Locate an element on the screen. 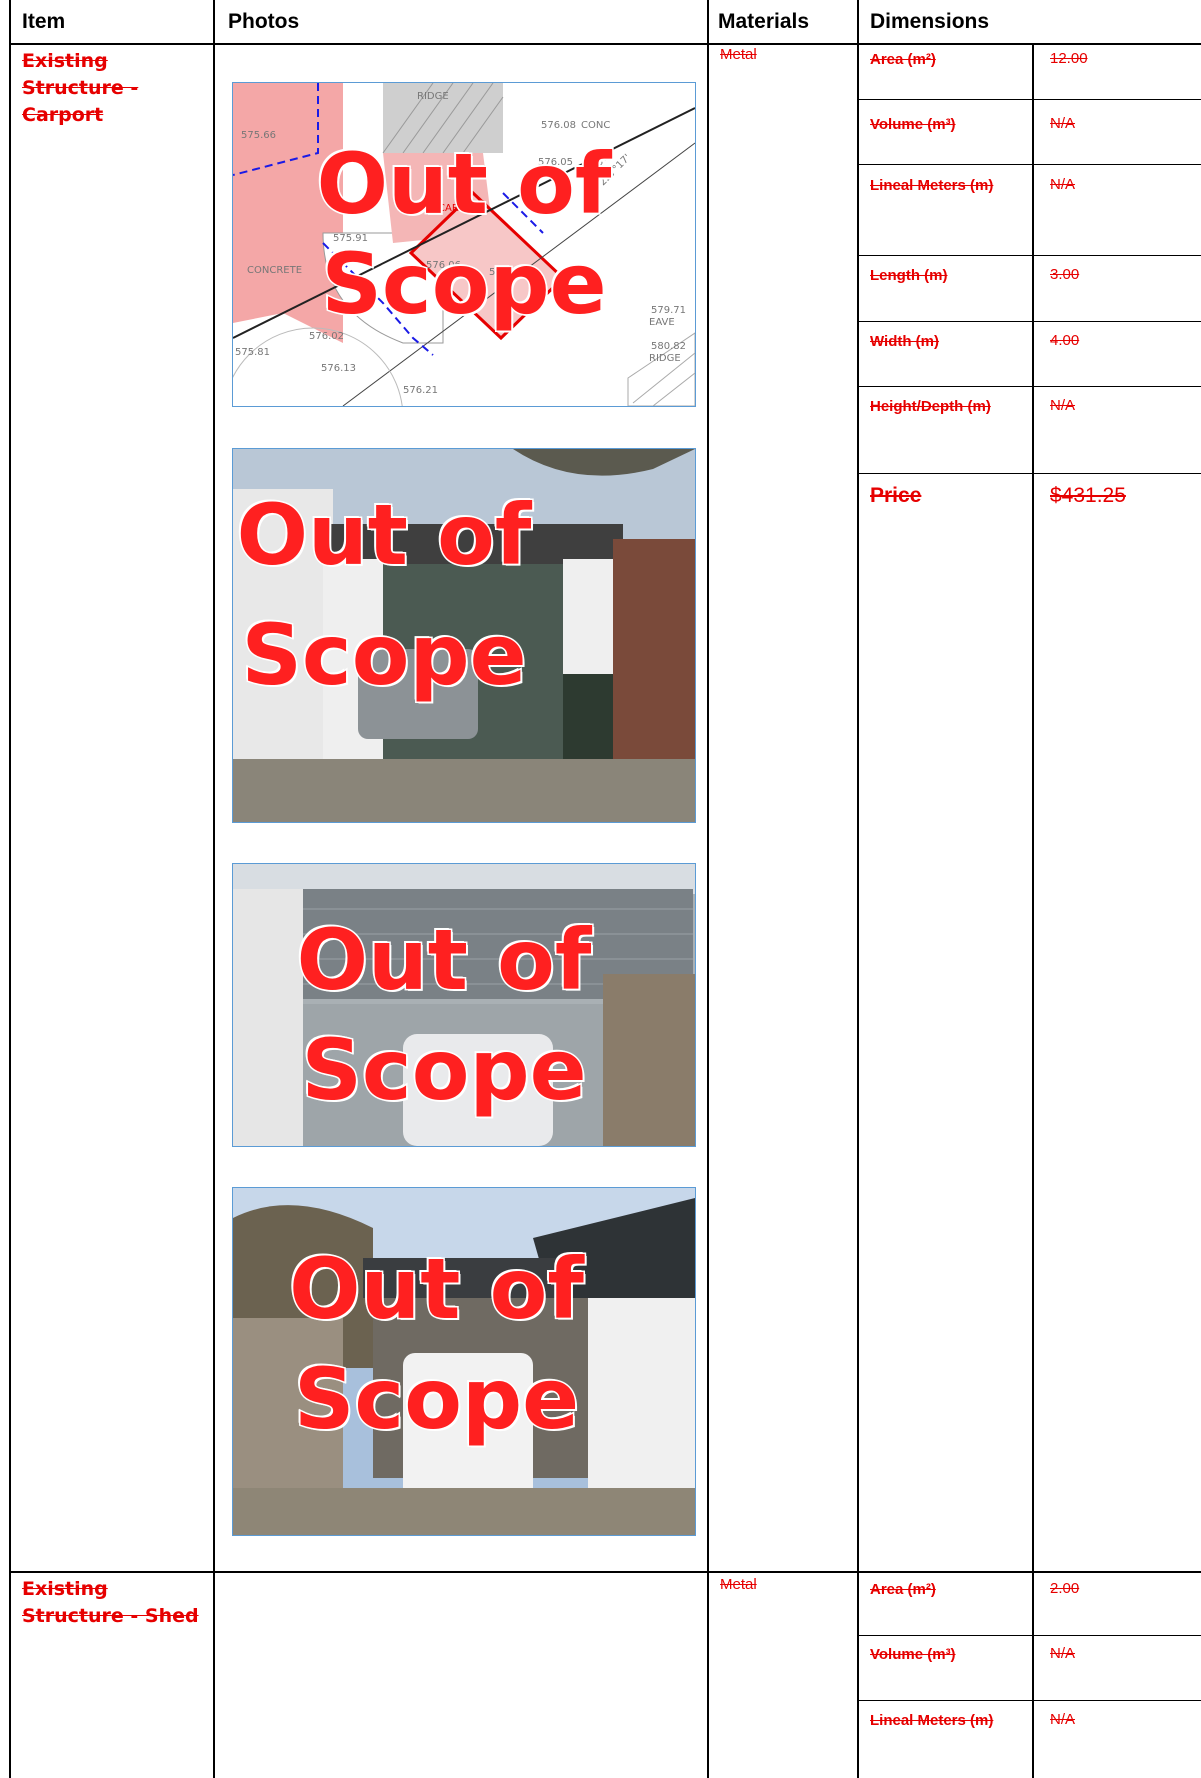  dim-value-length: 3.00 is located at coordinates (1065, 274).